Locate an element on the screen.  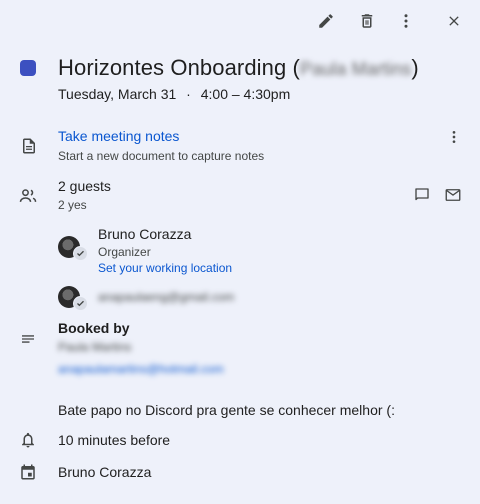
guests-count: 2 guests is located at coordinates (84, 186).